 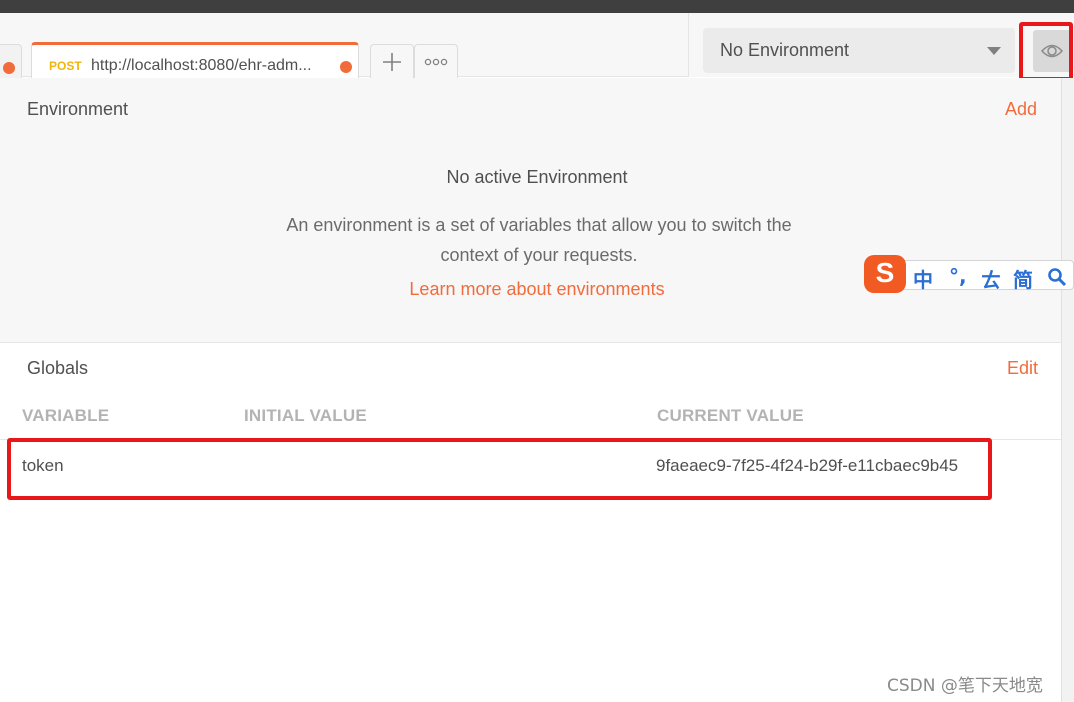 What do you see at coordinates (58, 368) in the screenshot?
I see `globals-section-title: Globals` at bounding box center [58, 368].